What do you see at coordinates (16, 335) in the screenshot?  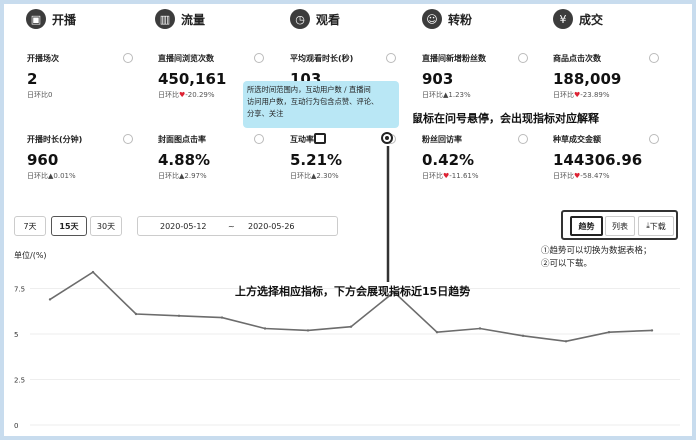 I see `y-tick-label: 5` at bounding box center [16, 335].